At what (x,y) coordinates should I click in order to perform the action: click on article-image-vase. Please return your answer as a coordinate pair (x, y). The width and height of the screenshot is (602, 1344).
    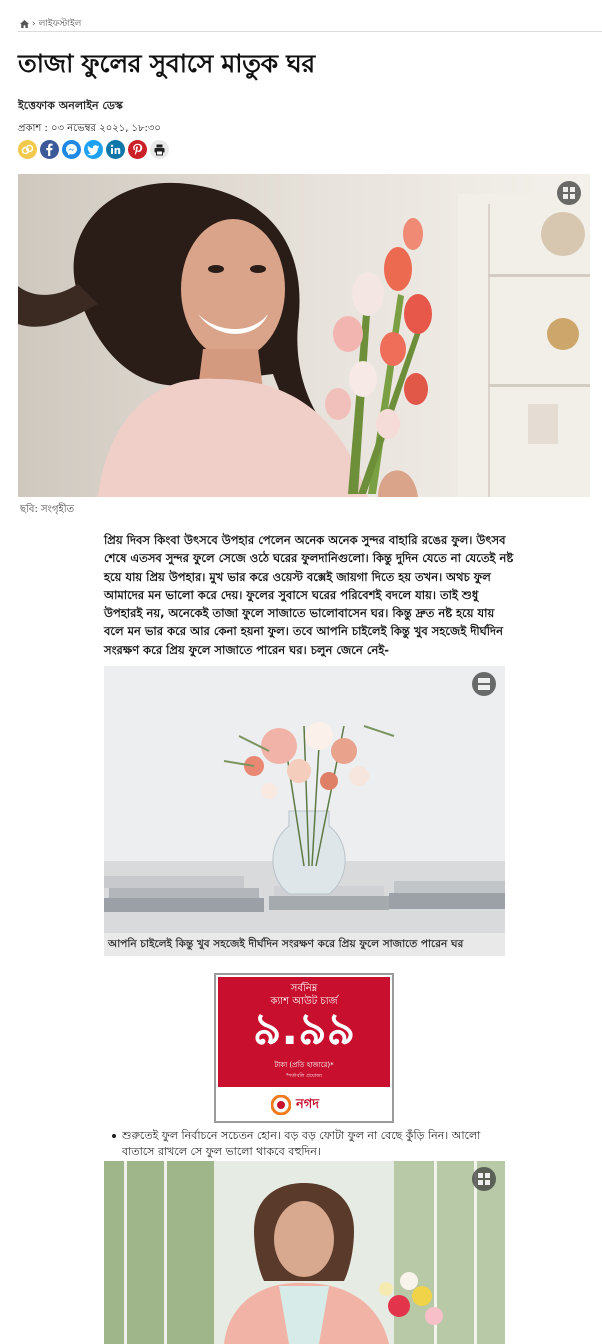
    Looking at the image, I should click on (304, 799).